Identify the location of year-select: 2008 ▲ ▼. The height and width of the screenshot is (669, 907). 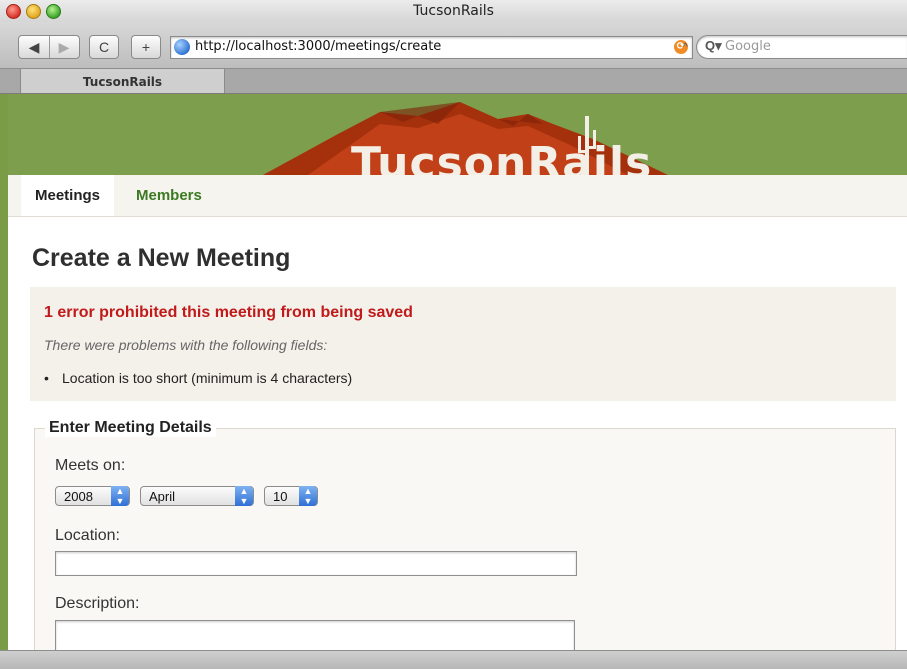
(92, 496).